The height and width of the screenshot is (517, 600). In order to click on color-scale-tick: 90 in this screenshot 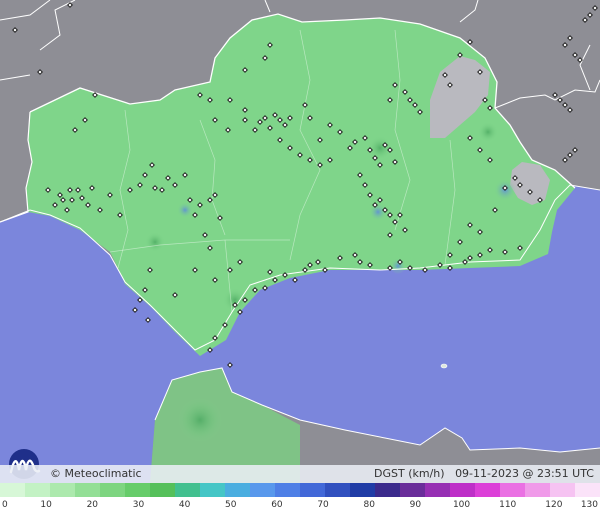, I will do `click(415, 505)`.